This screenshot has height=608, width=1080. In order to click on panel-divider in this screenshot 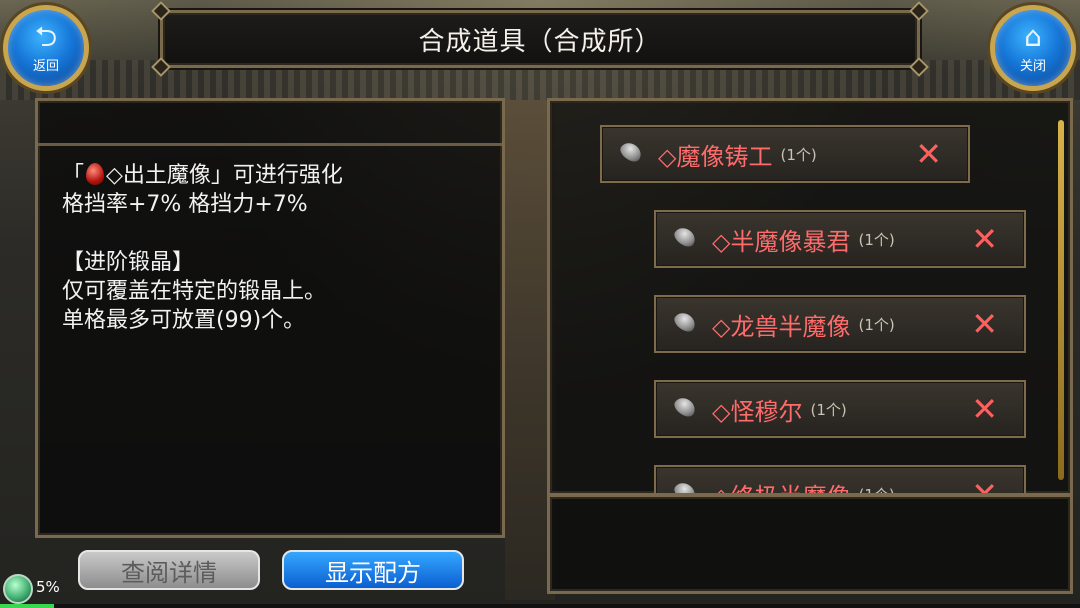, I will do `click(270, 144)`.